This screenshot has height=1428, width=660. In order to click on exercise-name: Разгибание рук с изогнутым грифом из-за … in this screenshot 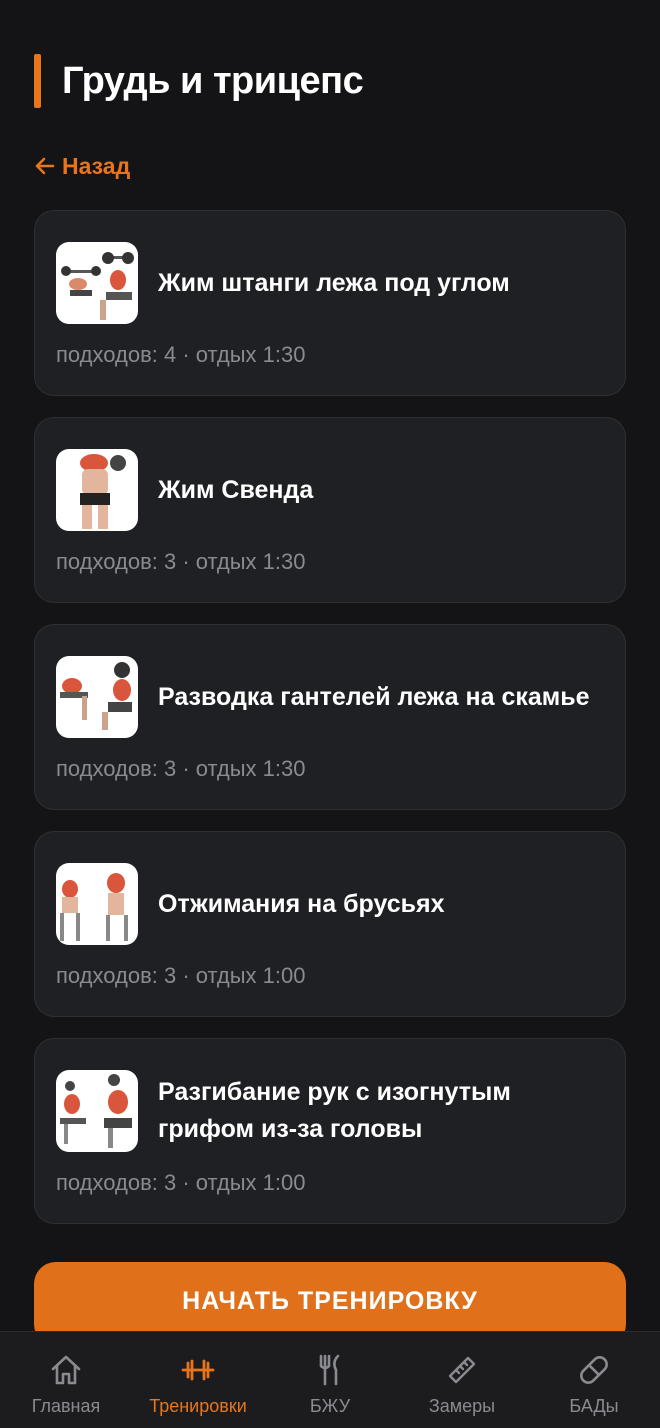, I will do `click(334, 1110)`.